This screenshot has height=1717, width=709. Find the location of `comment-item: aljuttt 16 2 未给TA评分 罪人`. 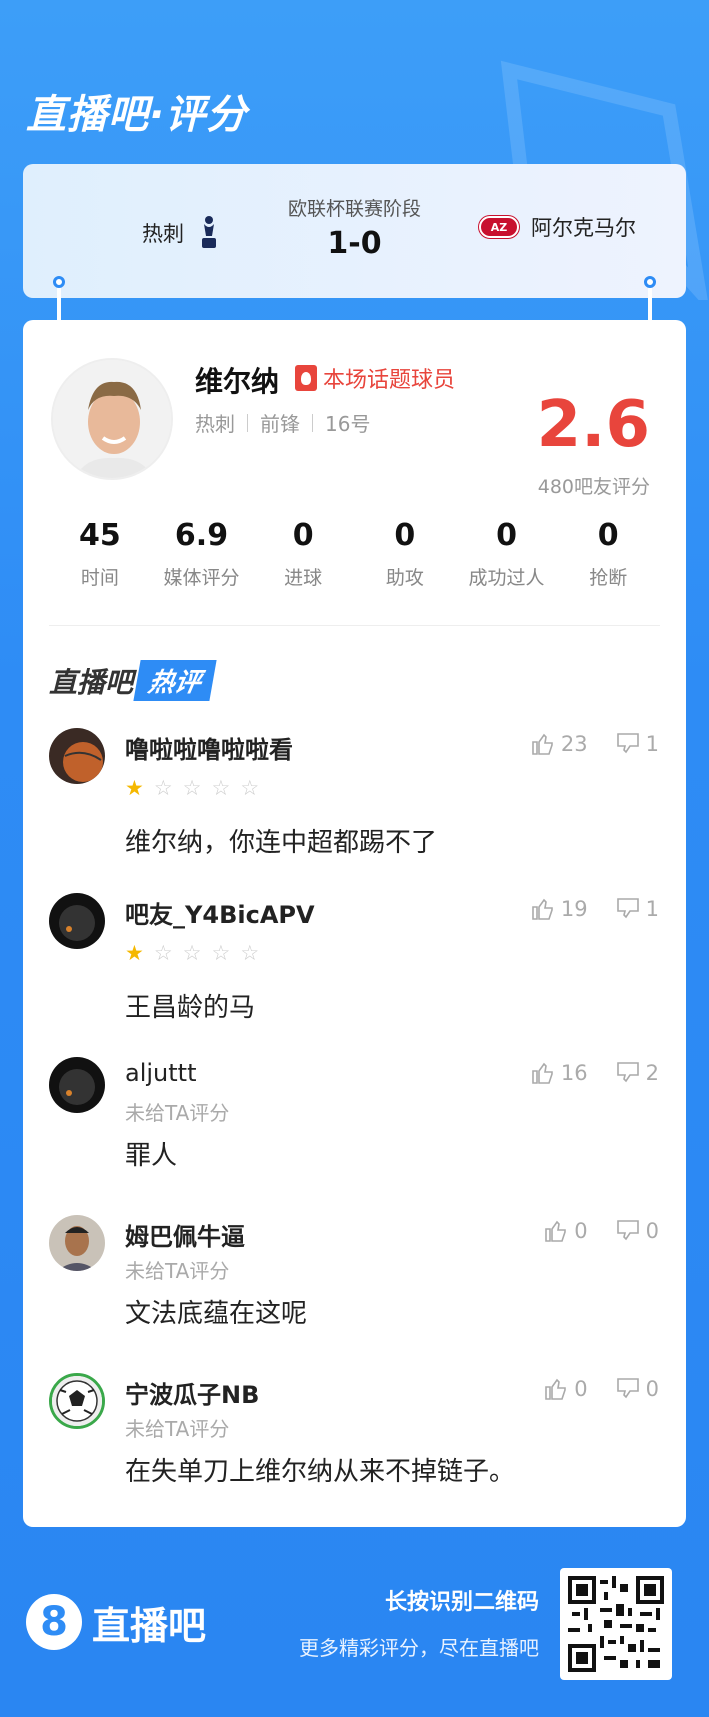

comment-item: aljuttt 16 2 未给TA评分 罪人 is located at coordinates (354, 1117).